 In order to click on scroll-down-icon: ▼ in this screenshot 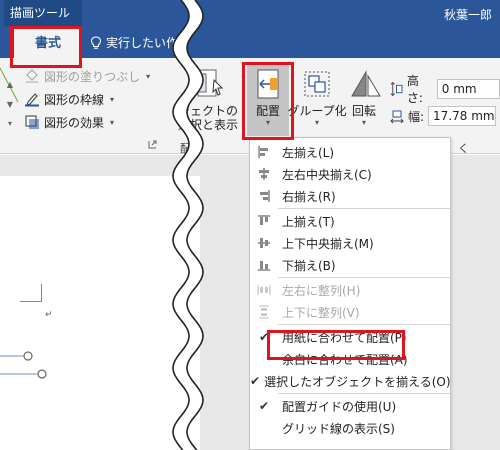, I will do `click(10, 104)`.